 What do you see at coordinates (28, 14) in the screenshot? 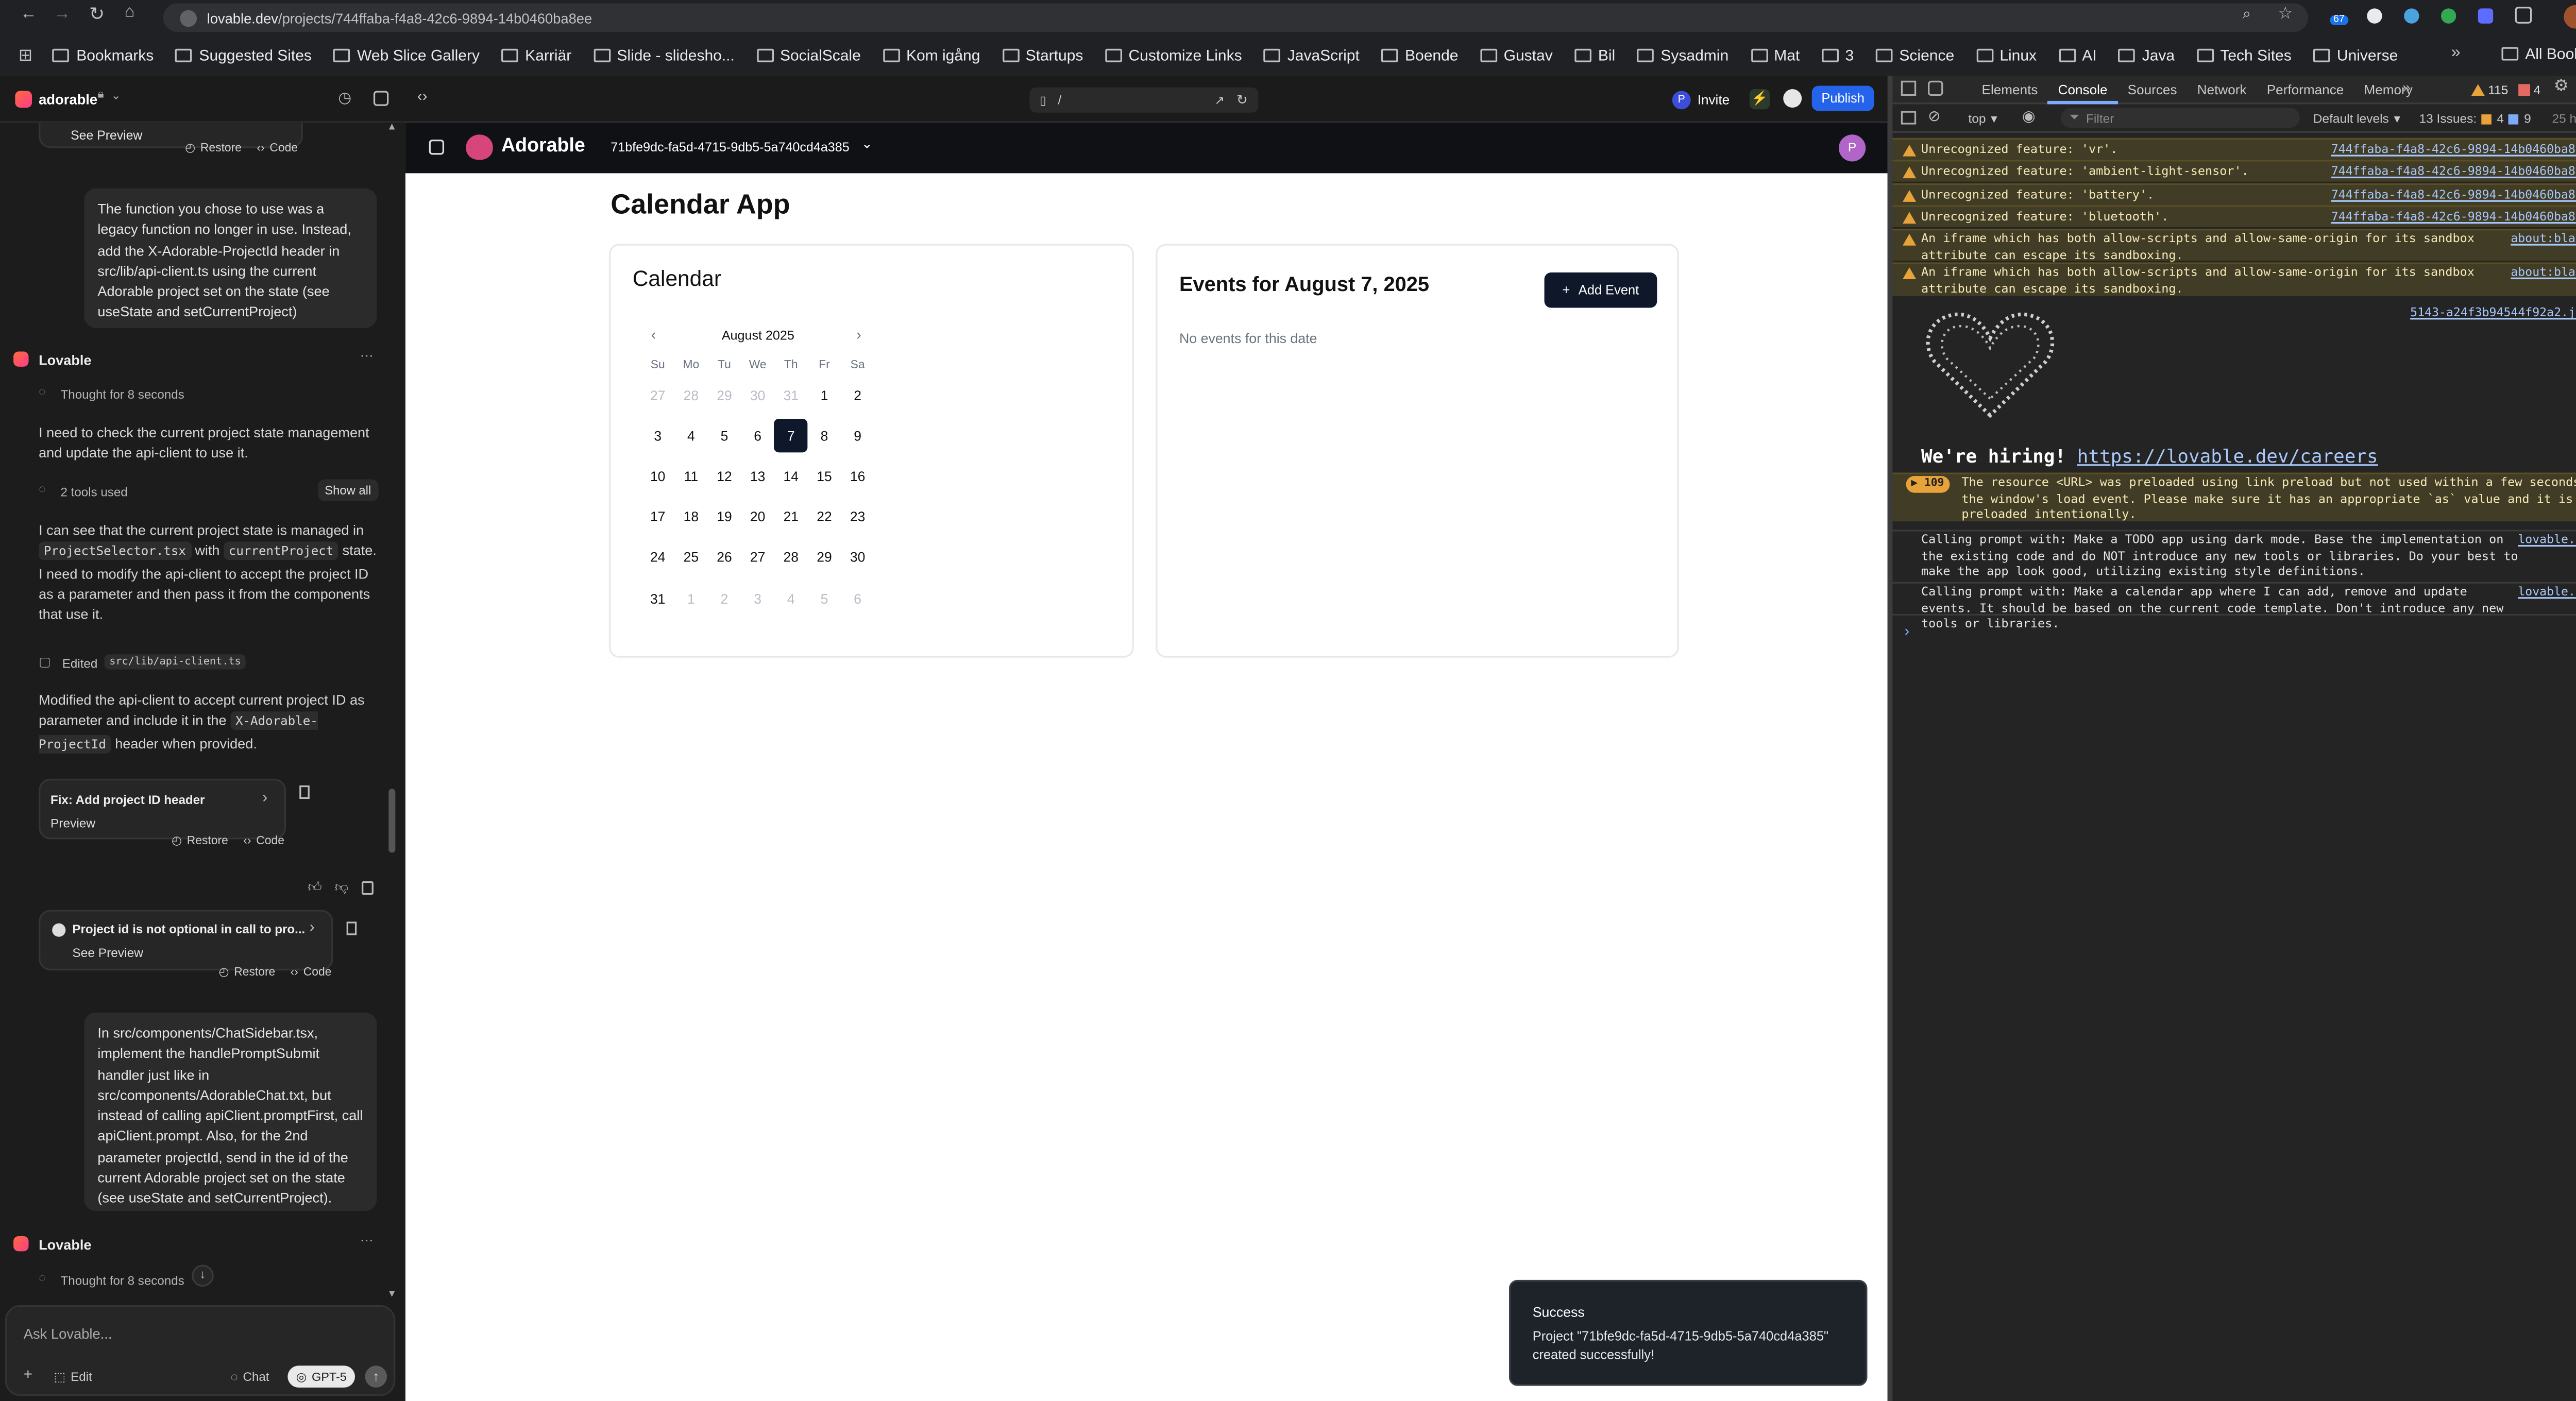
I see `back-icon: ←` at bounding box center [28, 14].